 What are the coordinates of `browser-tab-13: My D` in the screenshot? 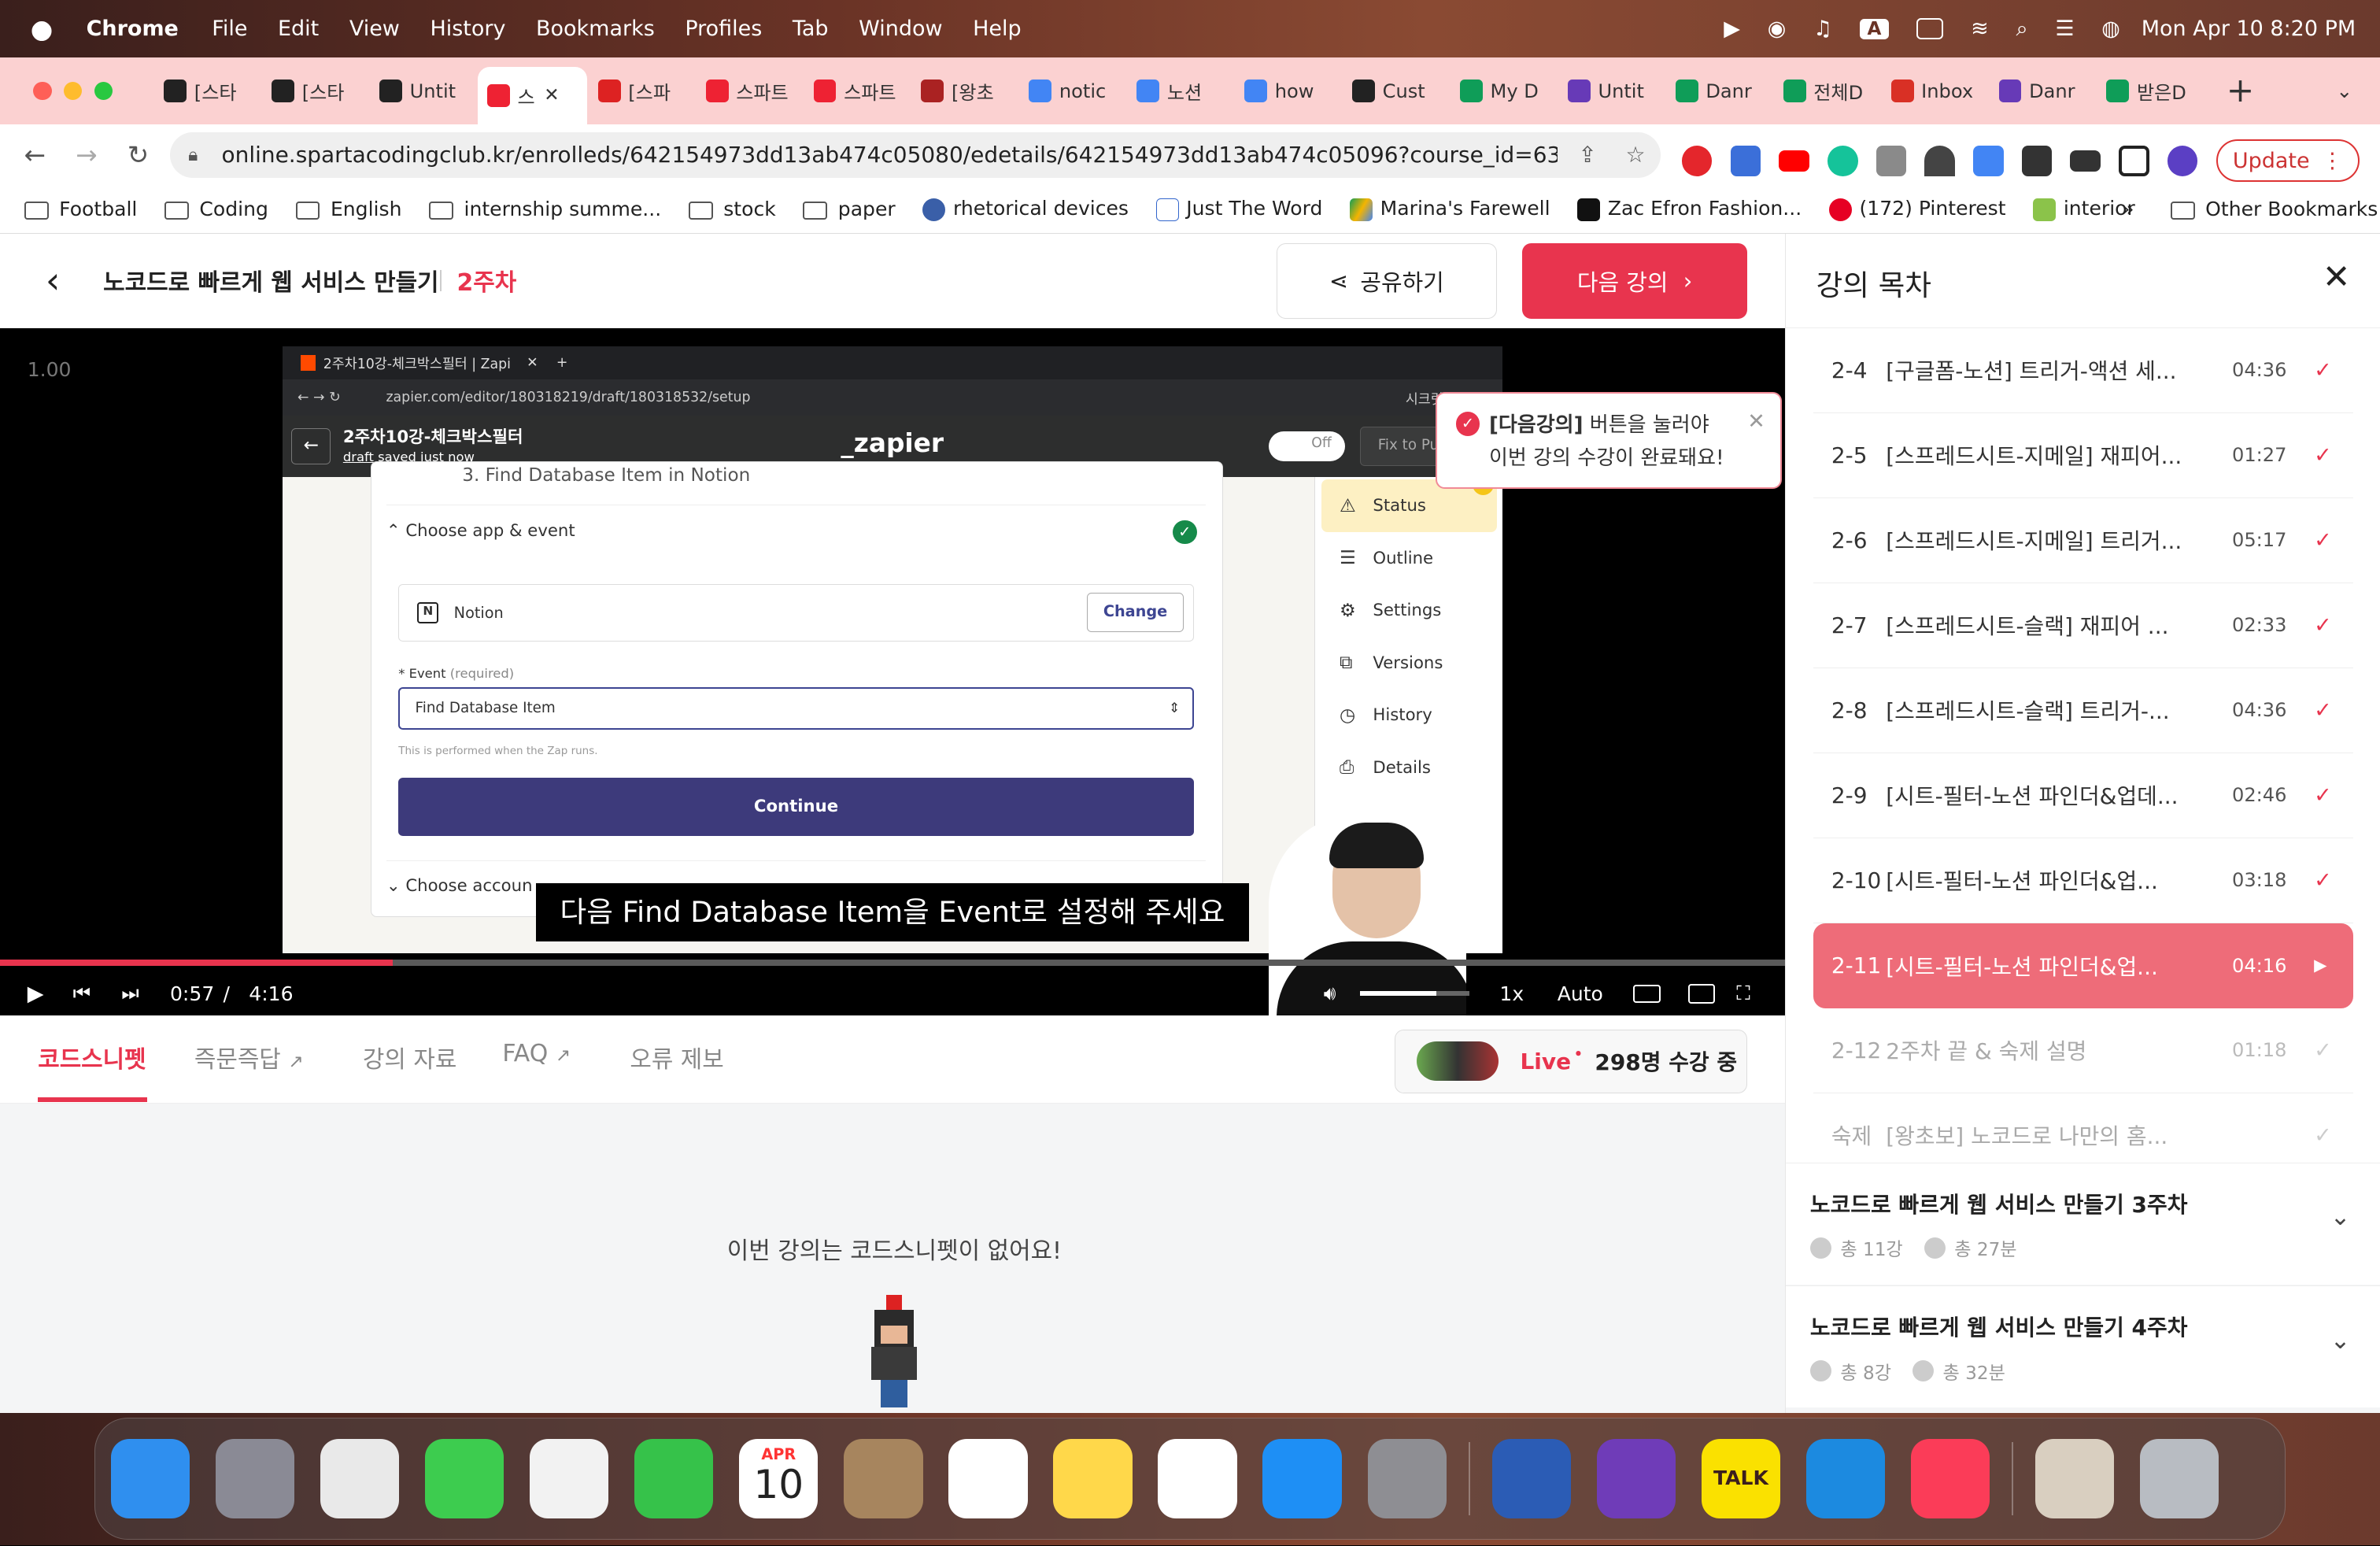 It's located at (1504, 91).